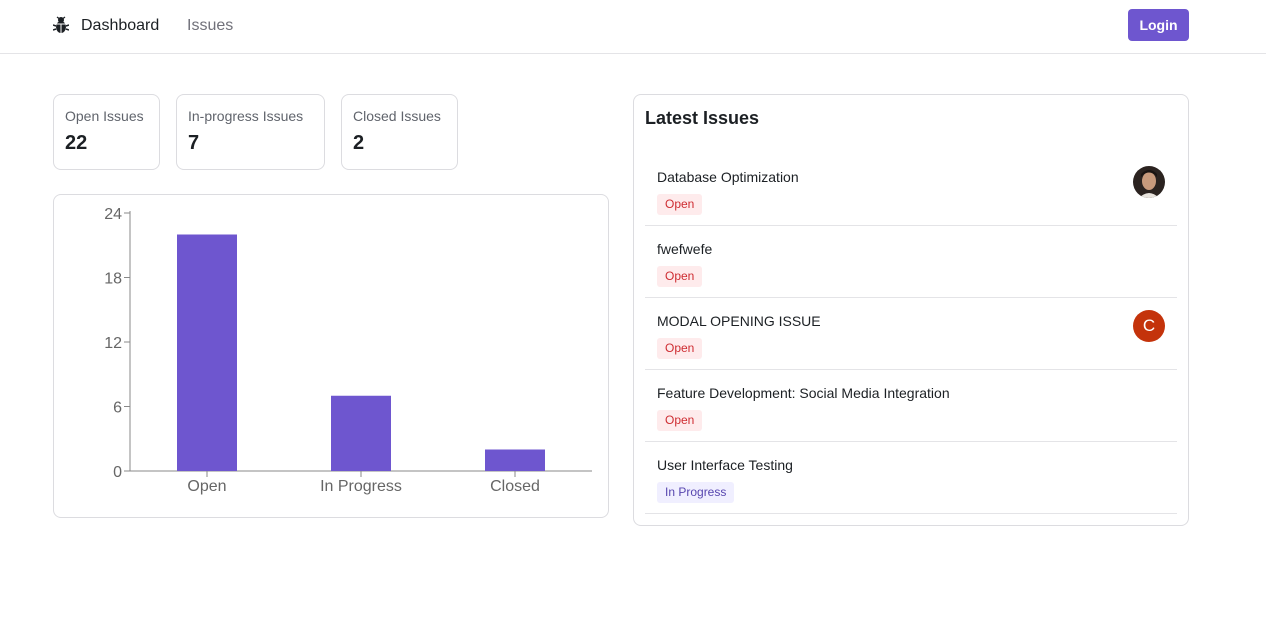  Describe the element at coordinates (206, 486) in the screenshot. I see `x-tick-label: Open` at that location.